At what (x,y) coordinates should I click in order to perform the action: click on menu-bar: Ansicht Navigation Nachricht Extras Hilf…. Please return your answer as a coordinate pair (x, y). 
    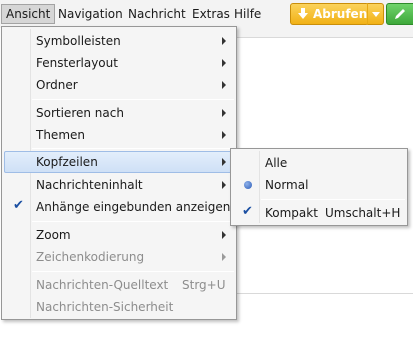
    Looking at the image, I should click on (206, 14).